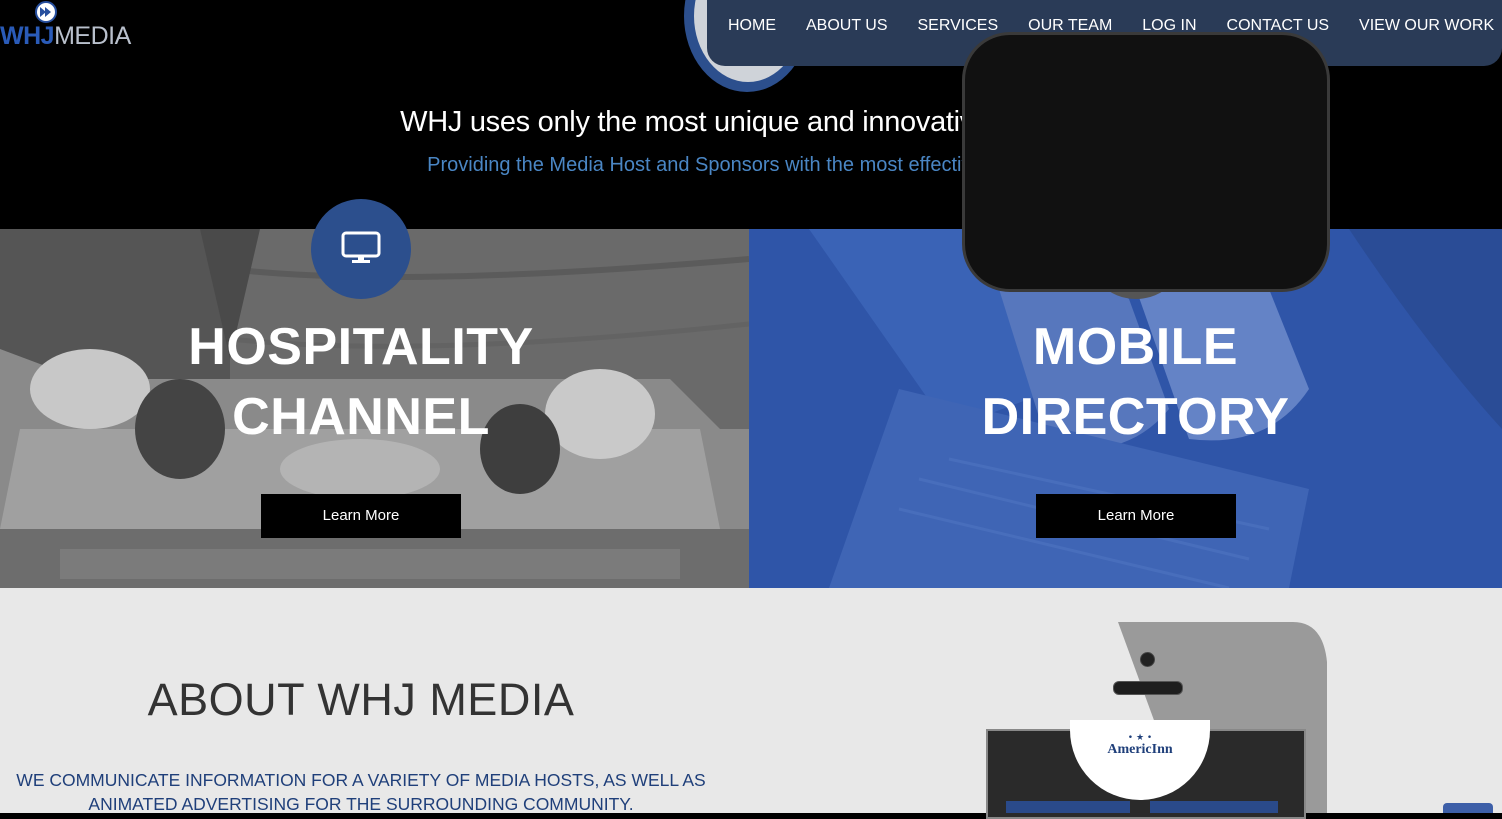 This screenshot has height=819, width=1502. I want to click on hospitality-badge, so click(361, 249).